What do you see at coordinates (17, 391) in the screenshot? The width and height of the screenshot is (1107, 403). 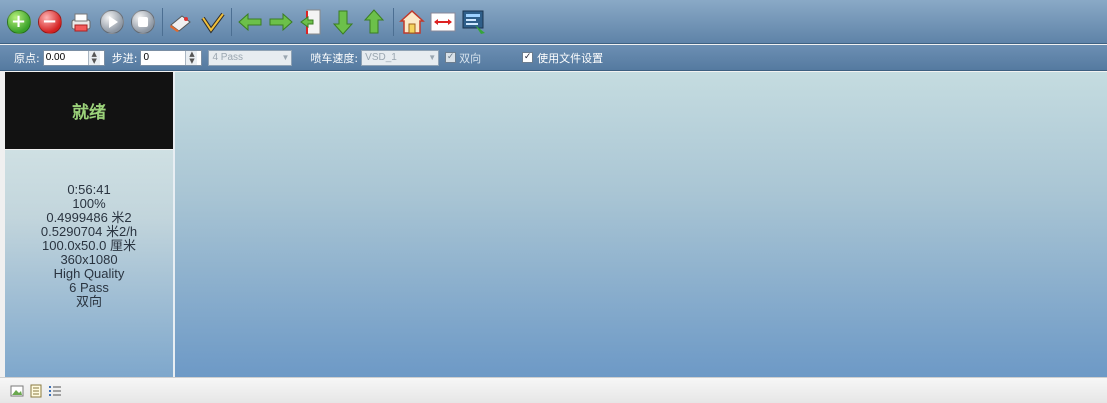 I see `image-icon` at bounding box center [17, 391].